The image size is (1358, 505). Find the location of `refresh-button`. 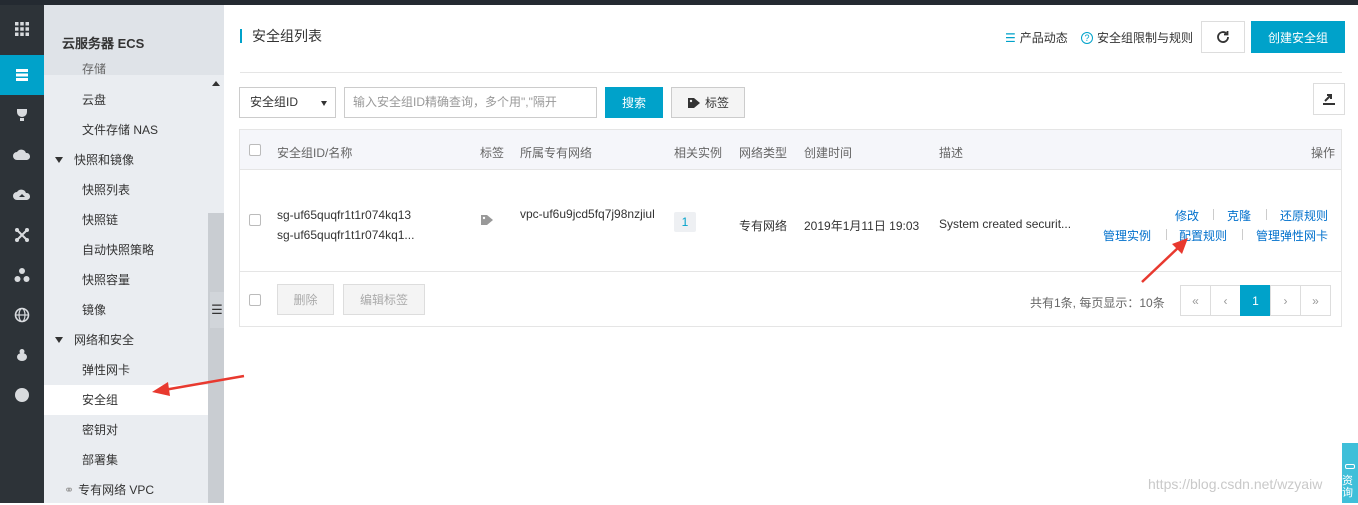

refresh-button is located at coordinates (1223, 37).